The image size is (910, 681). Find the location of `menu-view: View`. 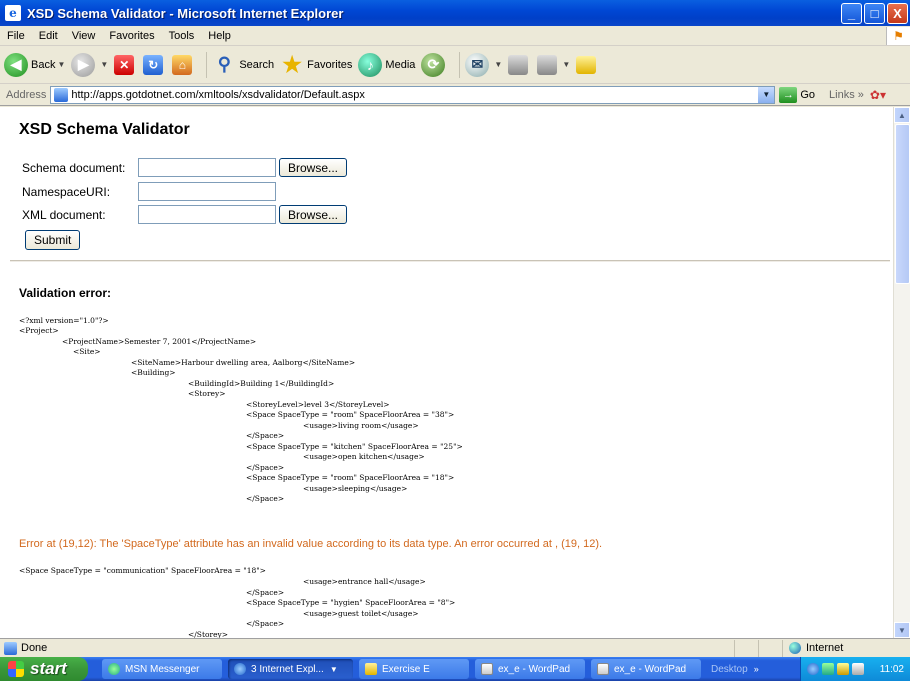

menu-view: View is located at coordinates (84, 36).